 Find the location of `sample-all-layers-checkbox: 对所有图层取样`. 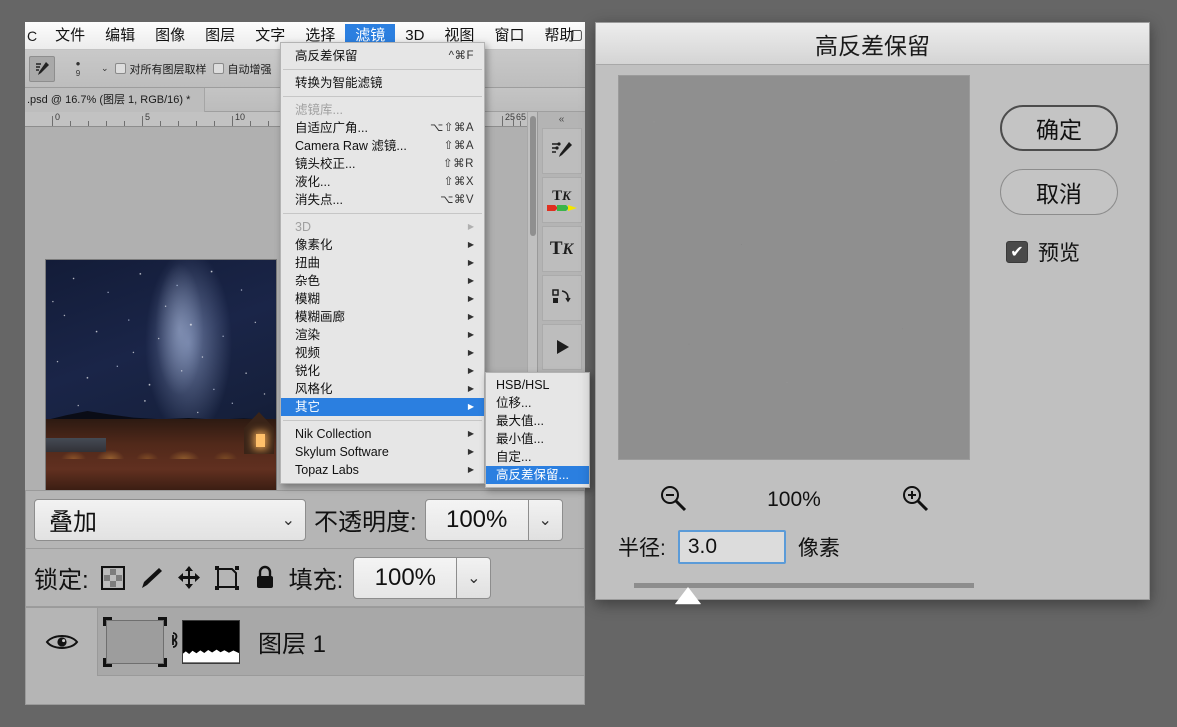

sample-all-layers-checkbox: 对所有图层取样 is located at coordinates (160, 69).